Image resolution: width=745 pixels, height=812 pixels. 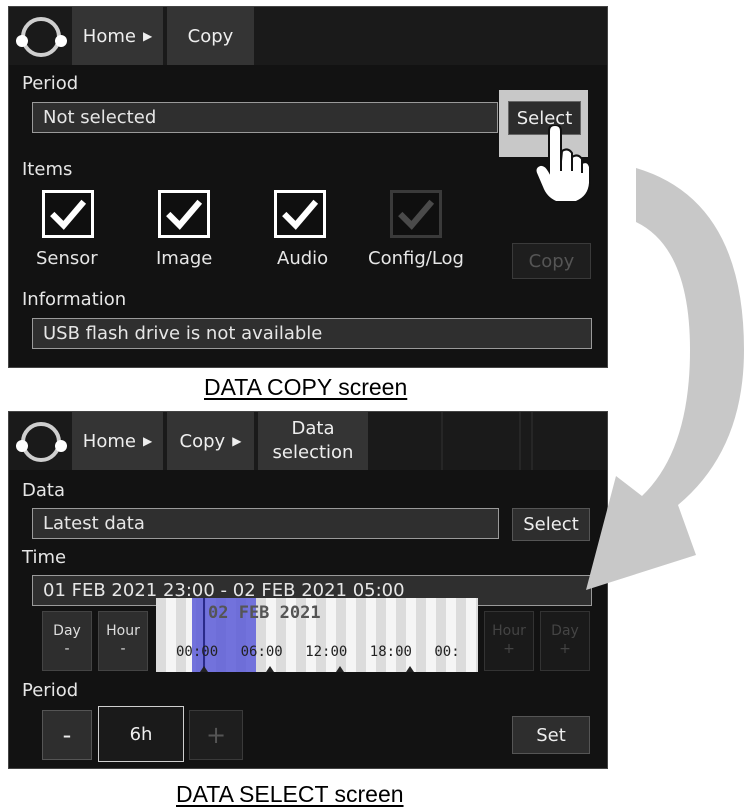 I want to click on day-back-label: Day, so click(x=67, y=631).